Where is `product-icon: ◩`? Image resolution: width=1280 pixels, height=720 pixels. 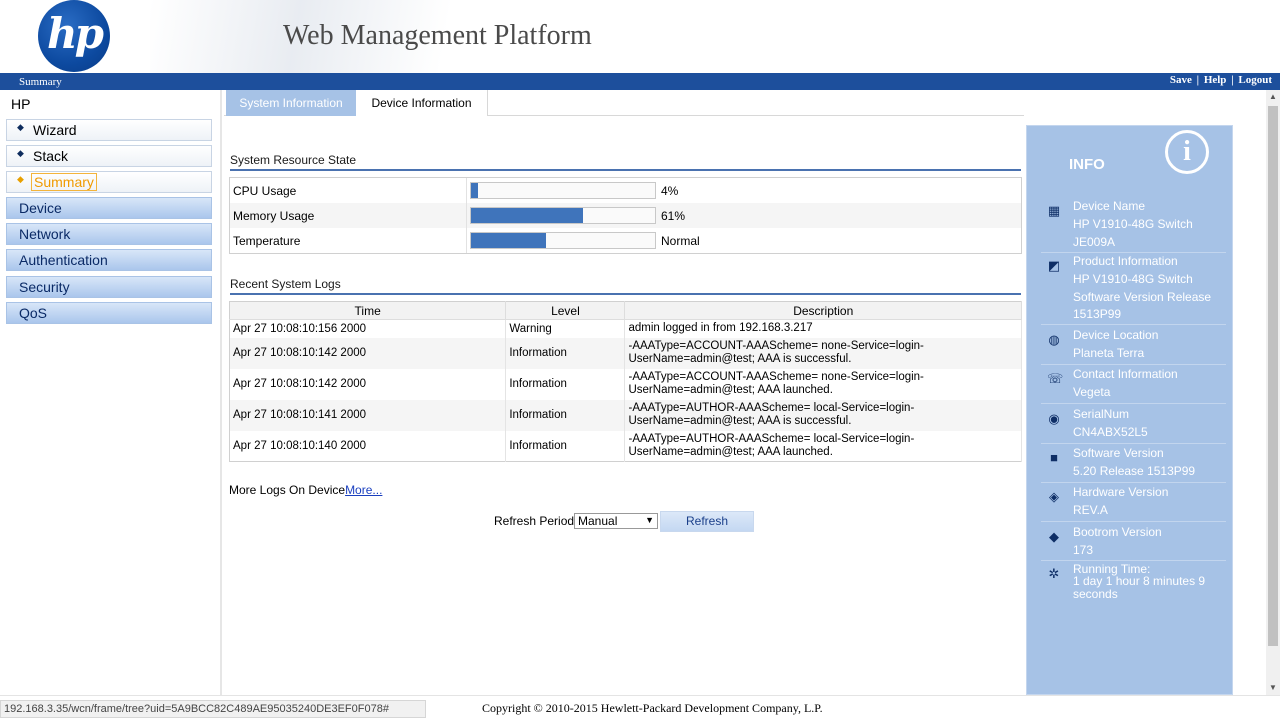
product-icon: ◩ is located at coordinates (1054, 265).